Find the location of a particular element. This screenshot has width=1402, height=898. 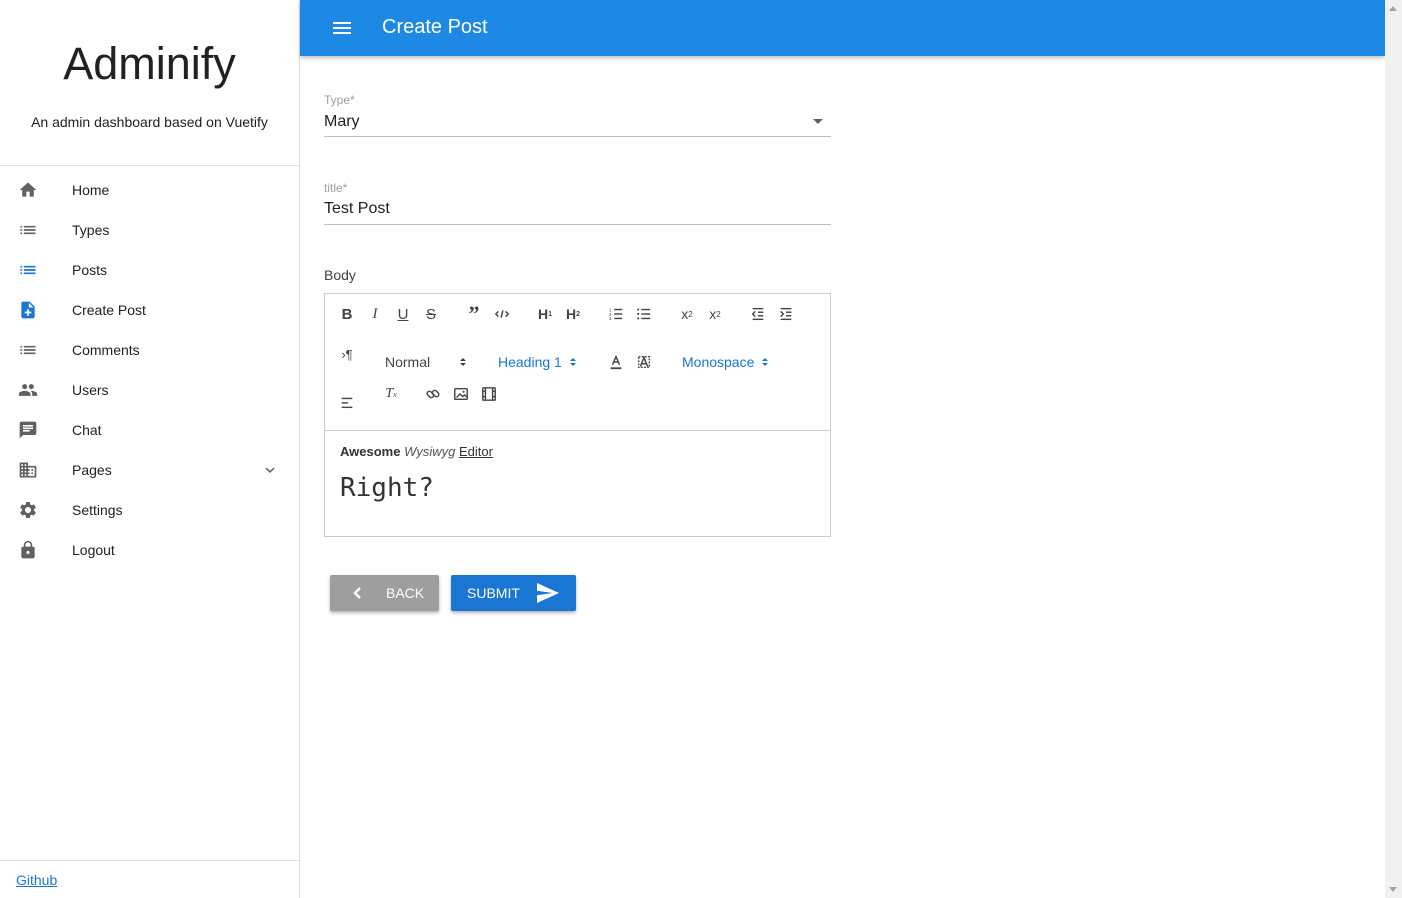

sidebar-item-home: Home is located at coordinates (149, 190).